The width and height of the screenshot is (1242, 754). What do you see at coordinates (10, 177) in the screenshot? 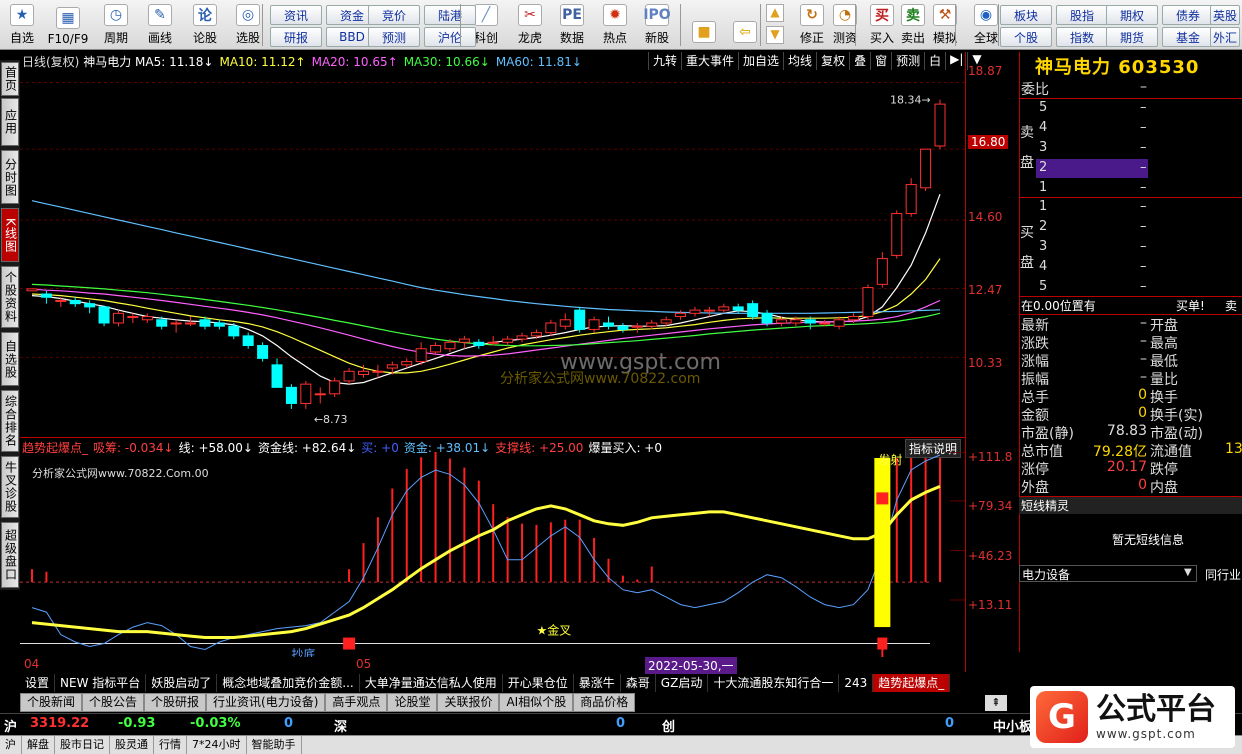
I see `left-tab-2: 分时图` at bounding box center [10, 177].